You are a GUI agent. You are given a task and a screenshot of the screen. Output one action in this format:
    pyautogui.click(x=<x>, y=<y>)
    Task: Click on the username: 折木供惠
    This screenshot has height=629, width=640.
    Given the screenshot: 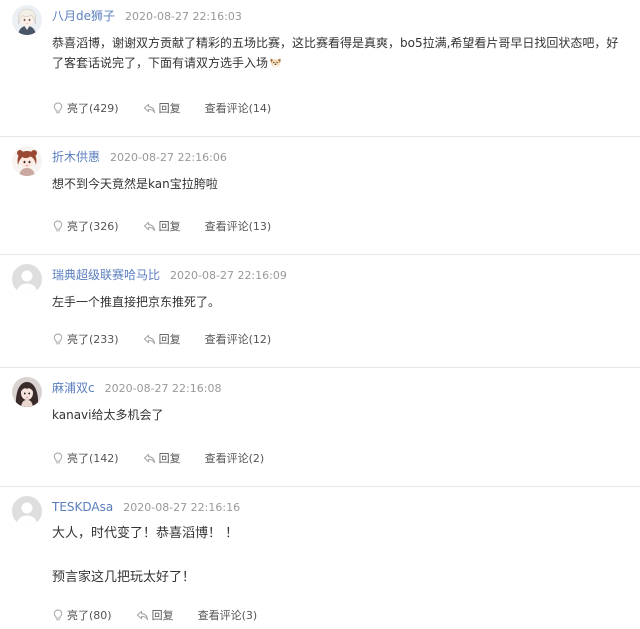 What is the action you would take?
    pyautogui.click(x=76, y=157)
    